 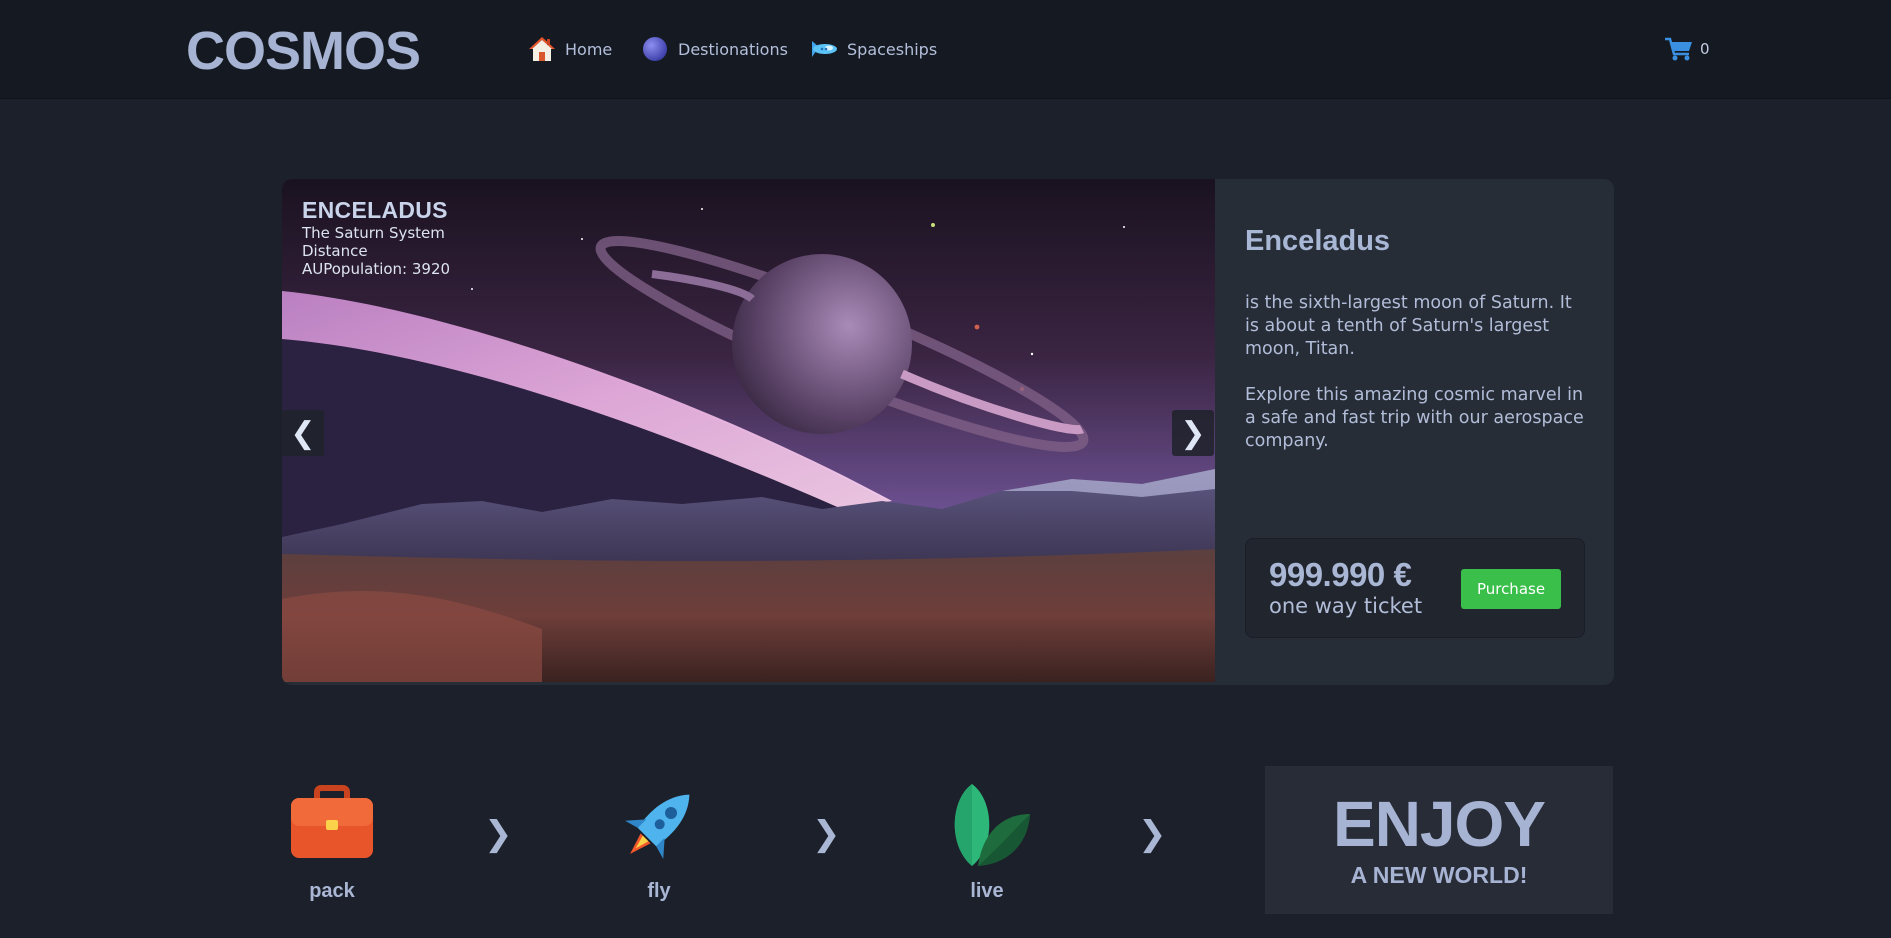 I want to click on enjoy-banner: ENJOY A NEW WORLD!, so click(x=1439, y=840).